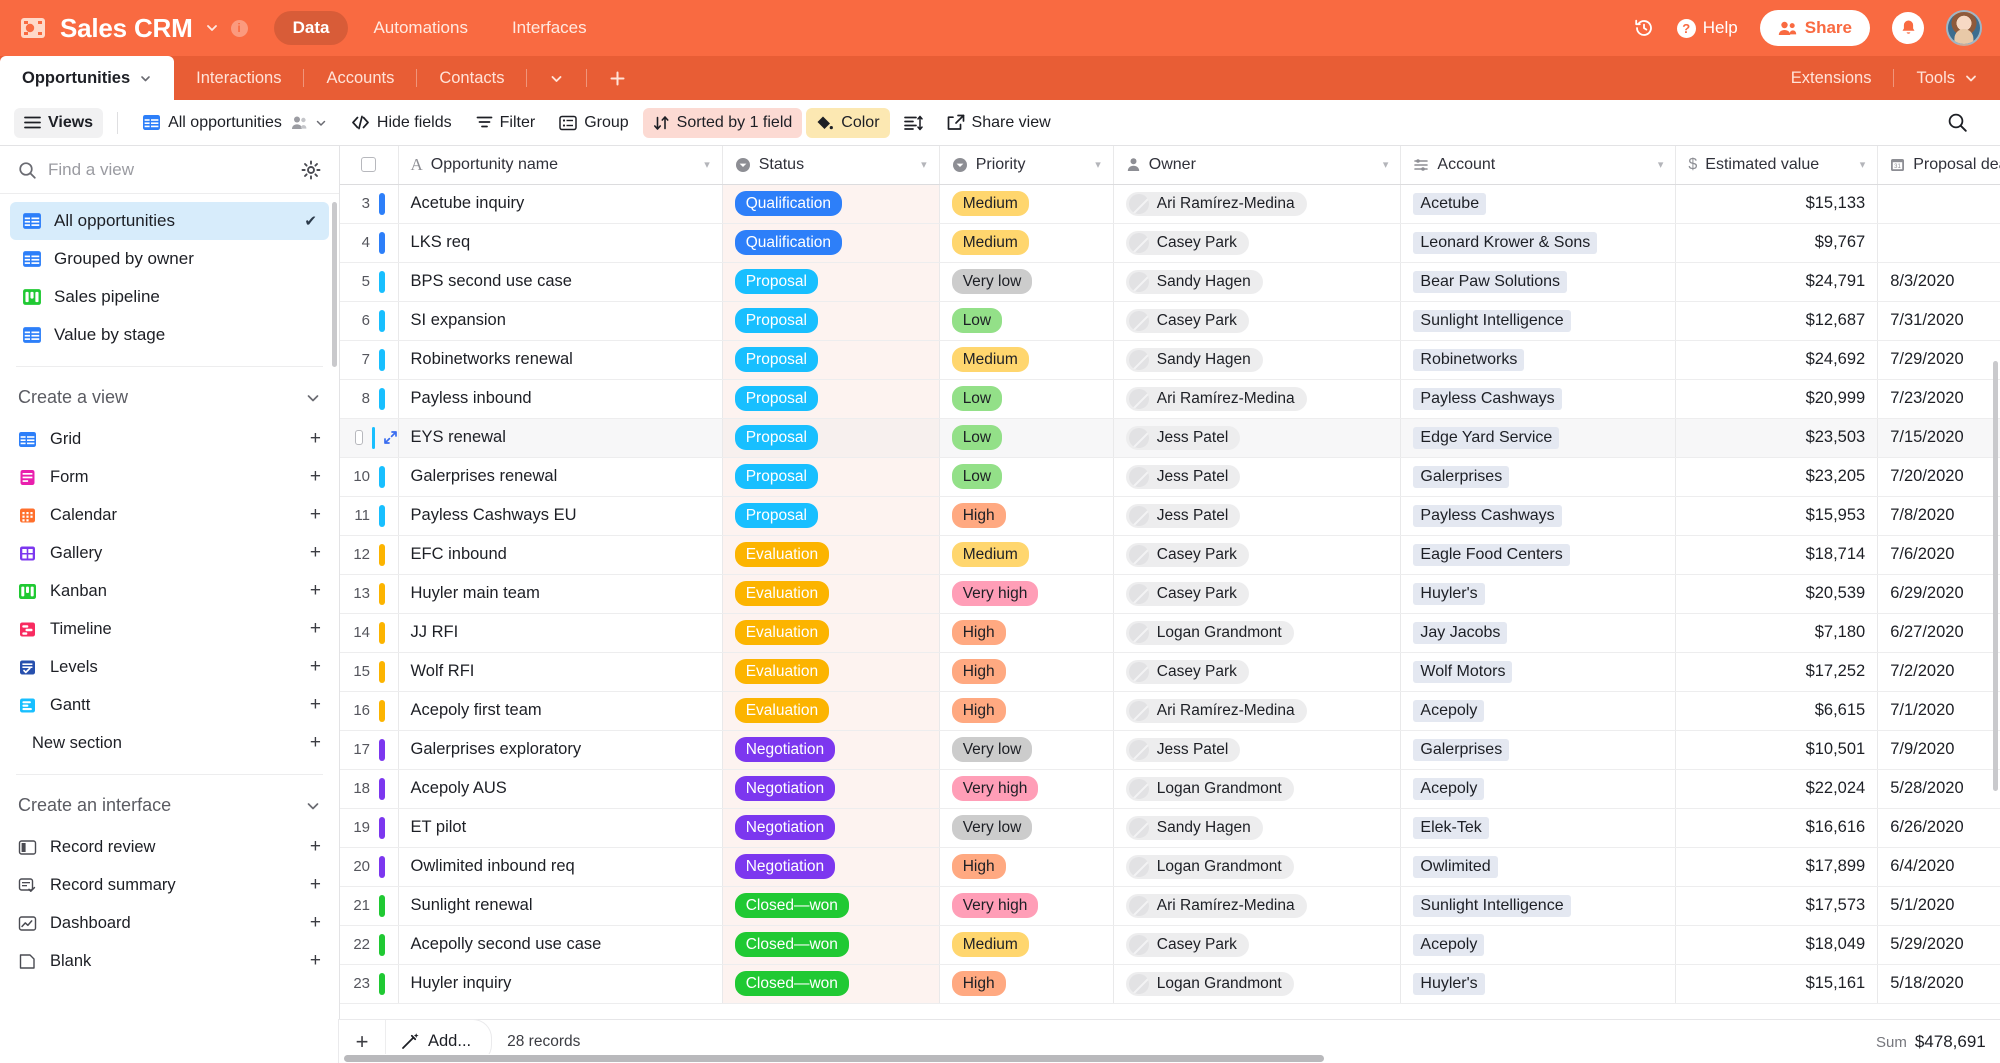 This screenshot has height=1063, width=2000. I want to click on cell-opportunity-name: BPS second use case, so click(560, 282).